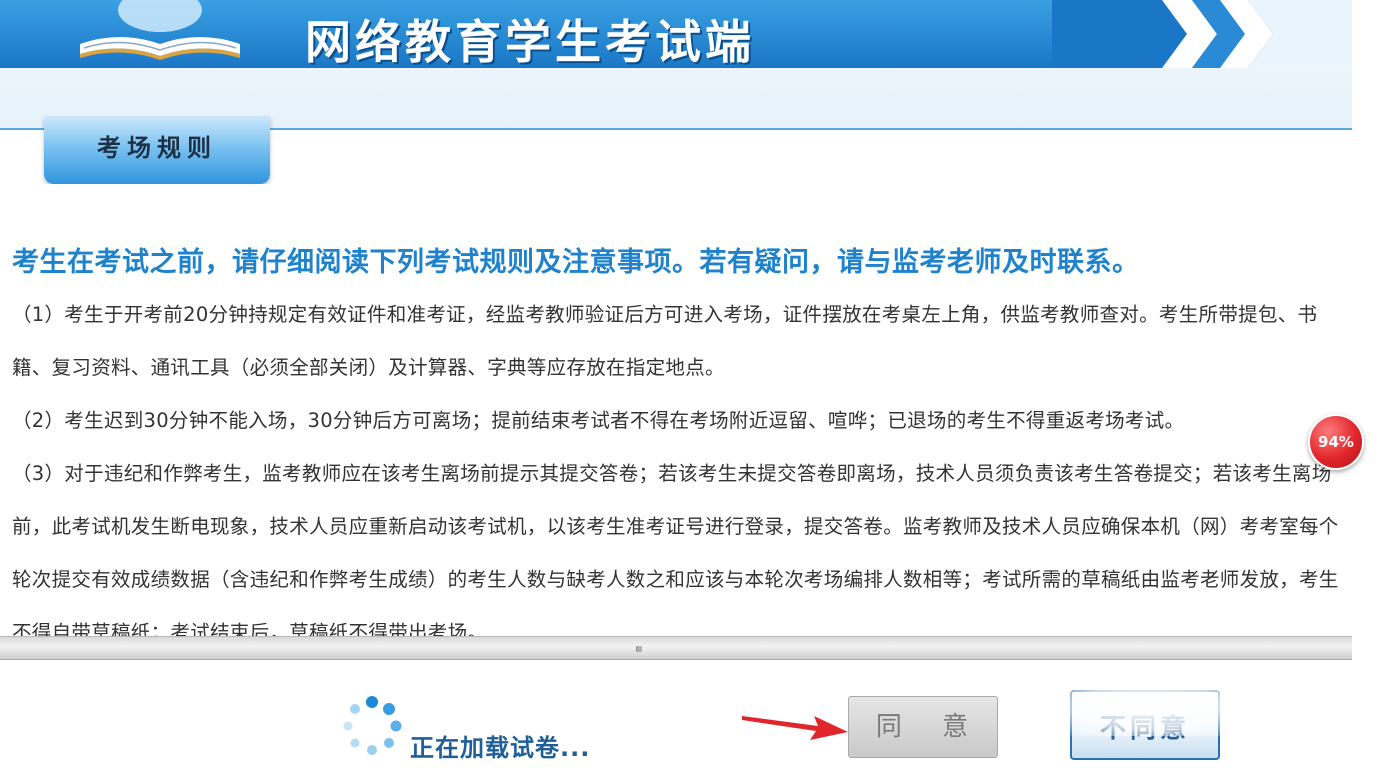 This screenshot has height=772, width=1394. Describe the element at coordinates (530, 41) in the screenshot. I see `app-title: 网络教育学生考试端` at that location.